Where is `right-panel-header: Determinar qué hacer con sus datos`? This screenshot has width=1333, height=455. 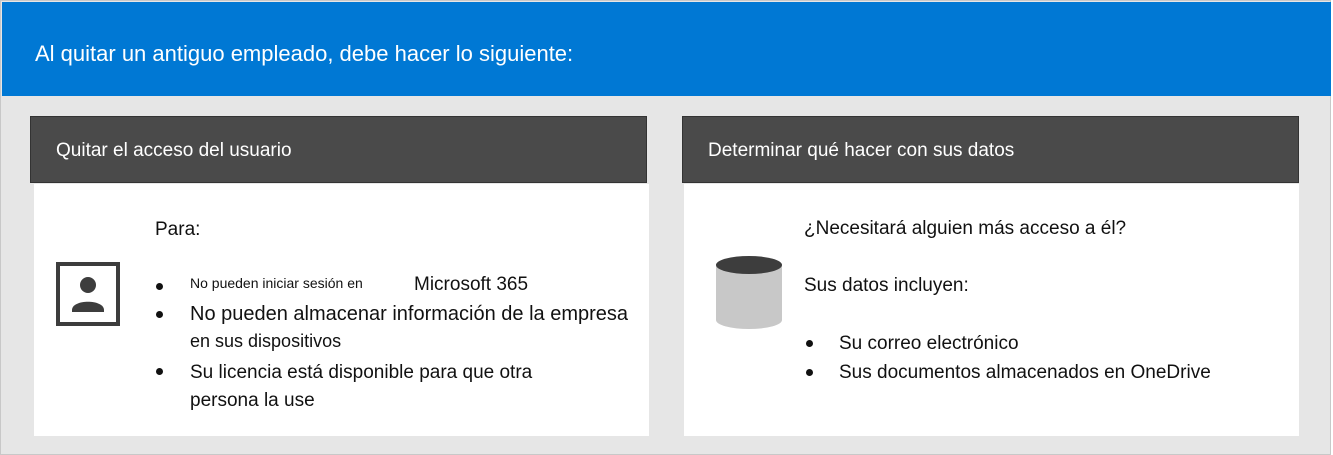 right-panel-header: Determinar qué hacer con sus datos is located at coordinates (990, 149).